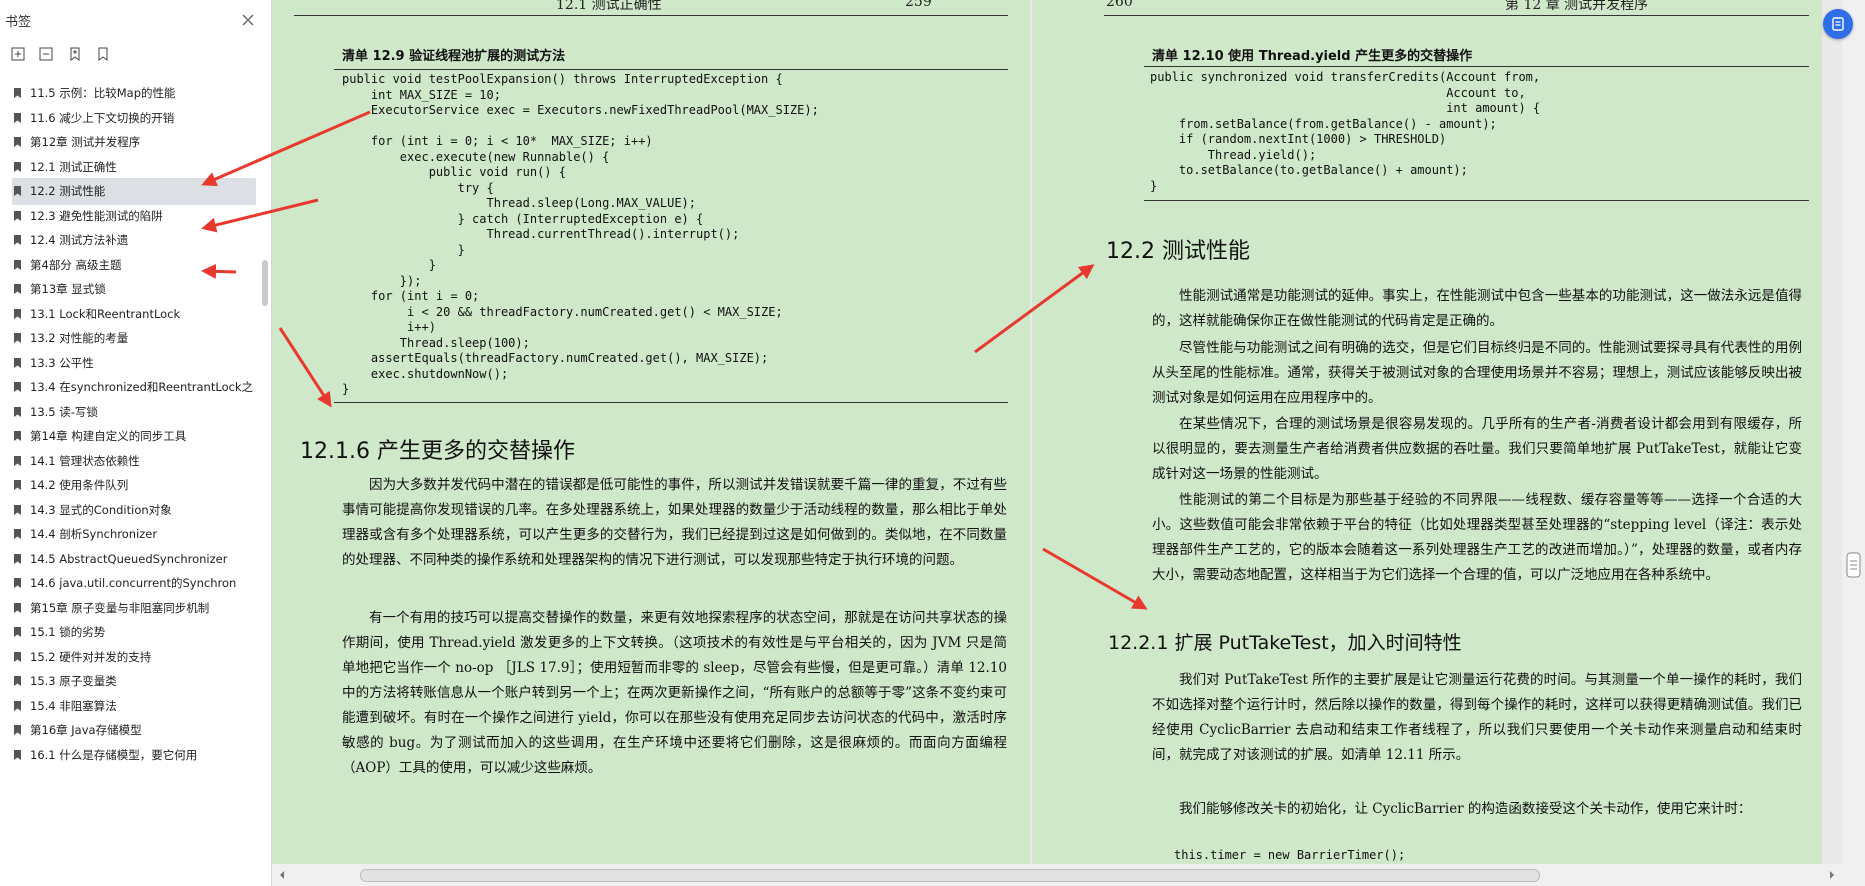 The height and width of the screenshot is (886, 1865). What do you see at coordinates (135, 608) in the screenshot?
I see `sidebar-item: 第15章 原子变量与非阻塞同步机制` at bounding box center [135, 608].